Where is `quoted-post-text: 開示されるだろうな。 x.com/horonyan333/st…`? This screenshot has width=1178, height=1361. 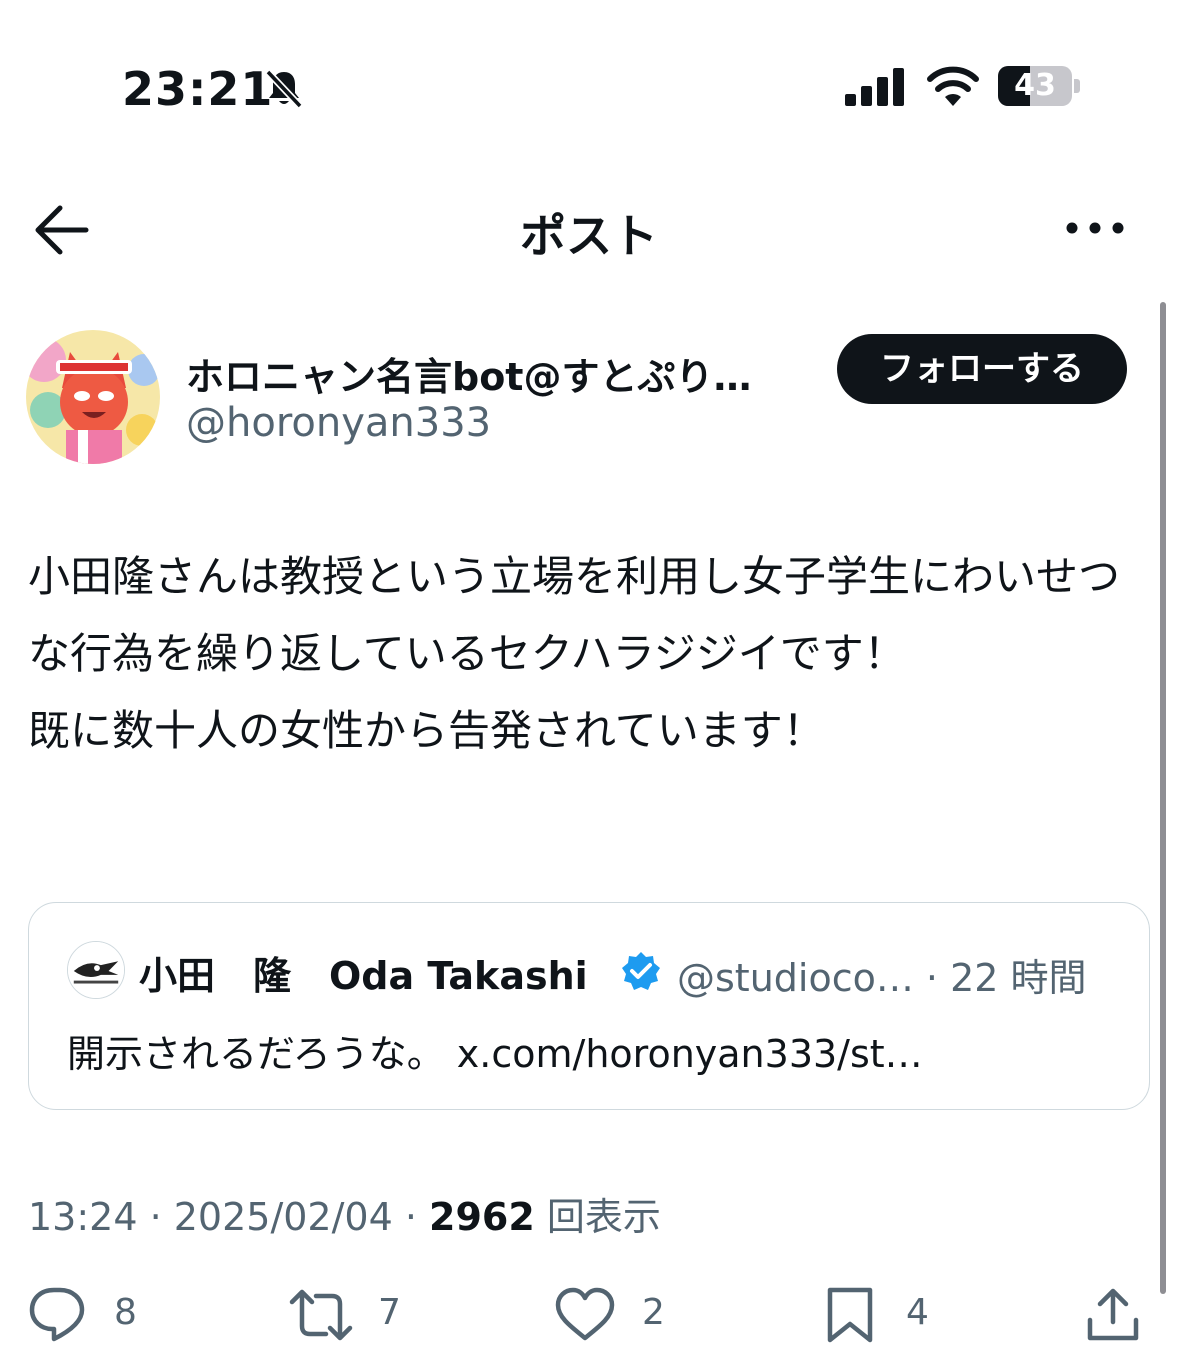
quoted-post-text: 開示されるだろうな。 x.com/horonyan333/st… is located at coordinates (495, 1054).